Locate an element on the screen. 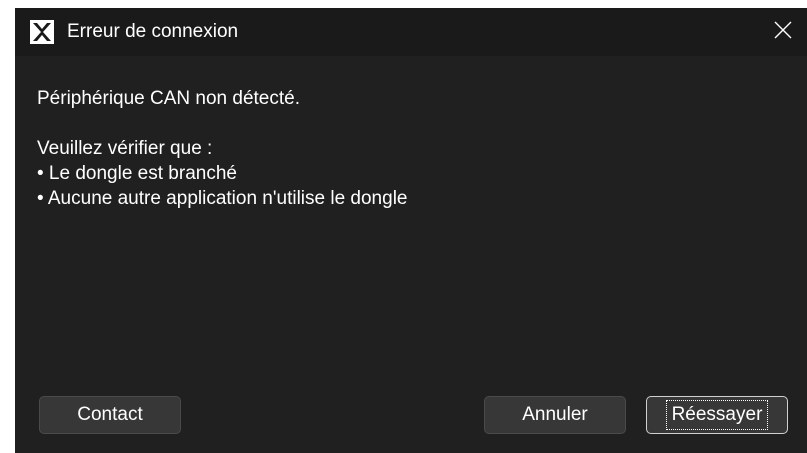 The image size is (807, 453). error-headline: Périphérique CAN non détecté. is located at coordinates (168, 98).